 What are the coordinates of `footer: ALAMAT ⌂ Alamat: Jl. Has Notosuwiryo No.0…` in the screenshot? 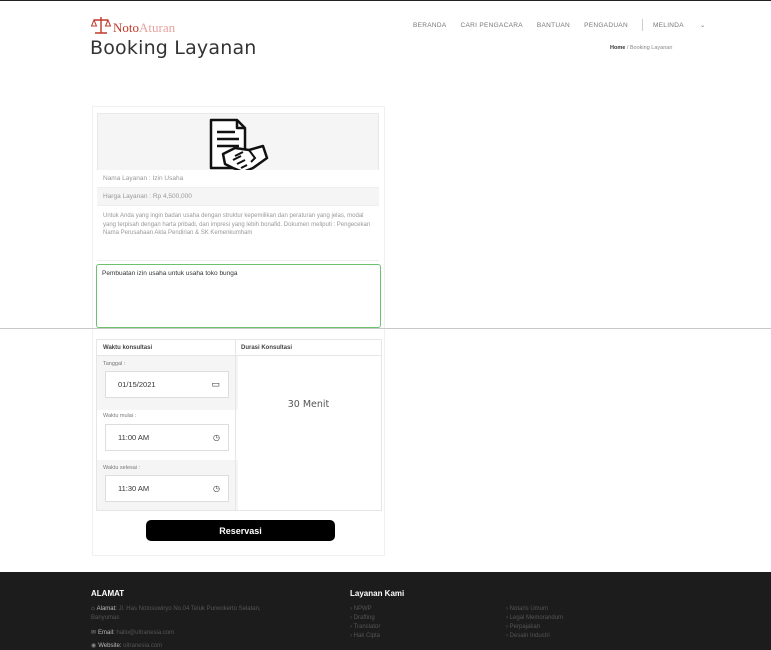 It's located at (385, 611).